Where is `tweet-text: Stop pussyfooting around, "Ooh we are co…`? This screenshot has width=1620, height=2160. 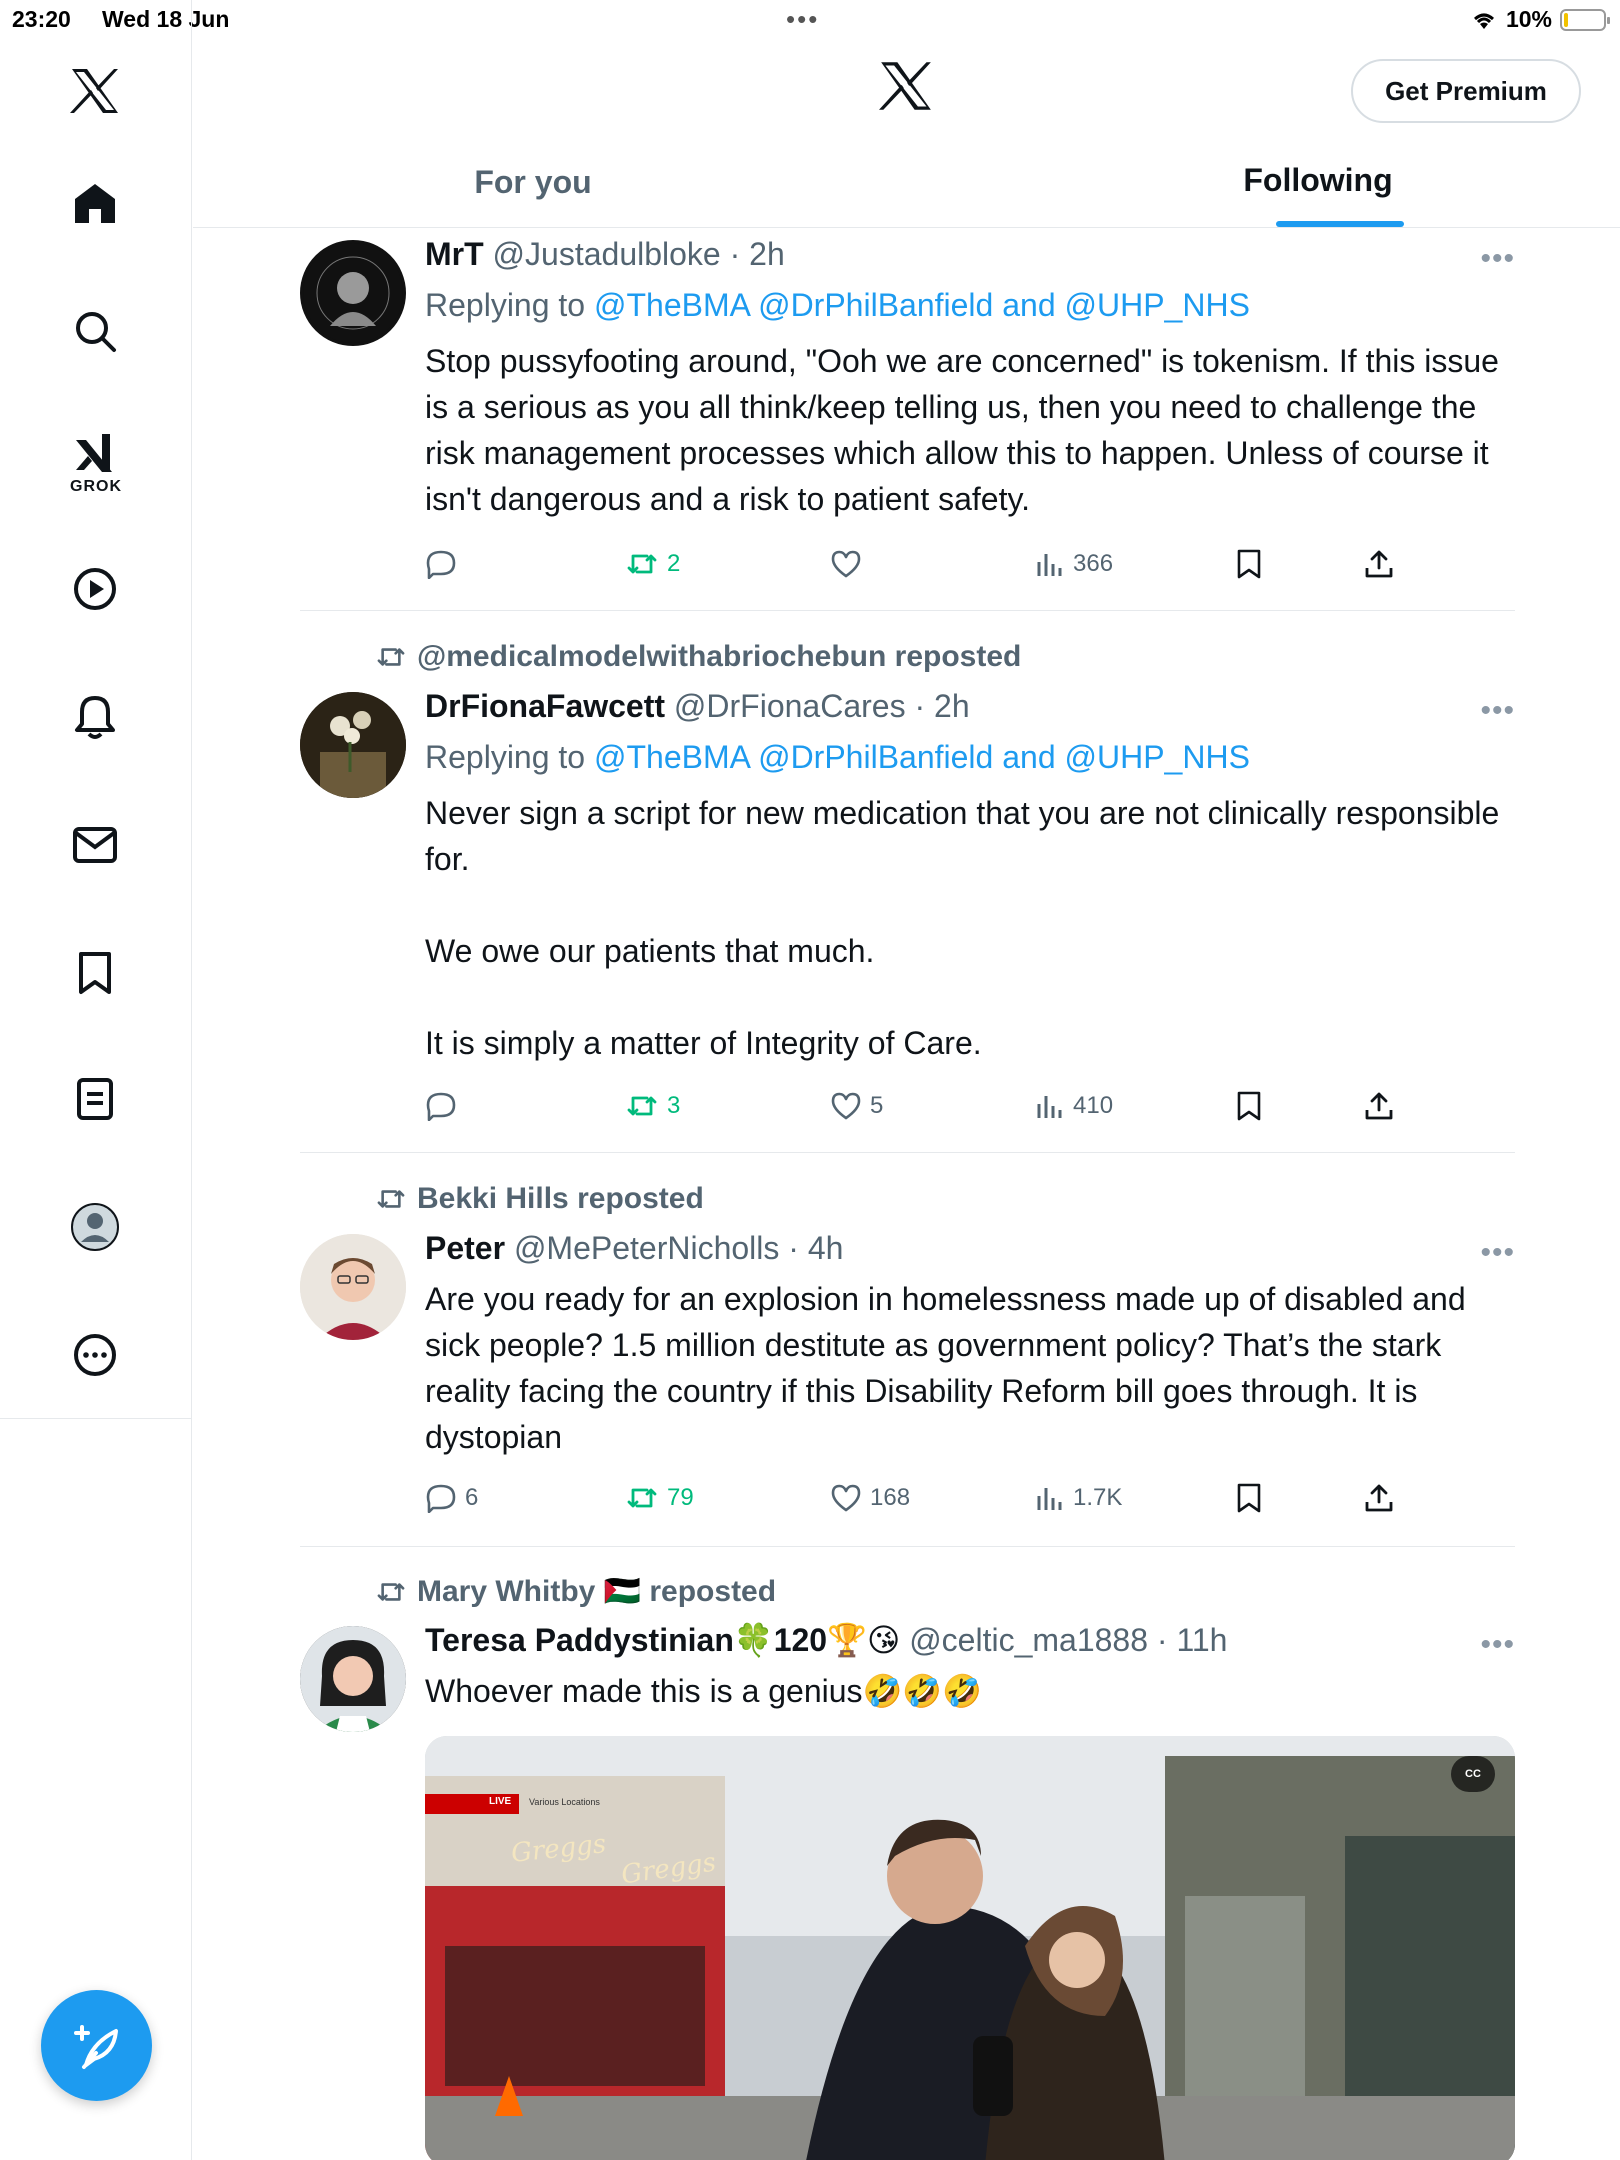
tweet-text: Stop pussyfooting around, "Ooh we are co… is located at coordinates (962, 430).